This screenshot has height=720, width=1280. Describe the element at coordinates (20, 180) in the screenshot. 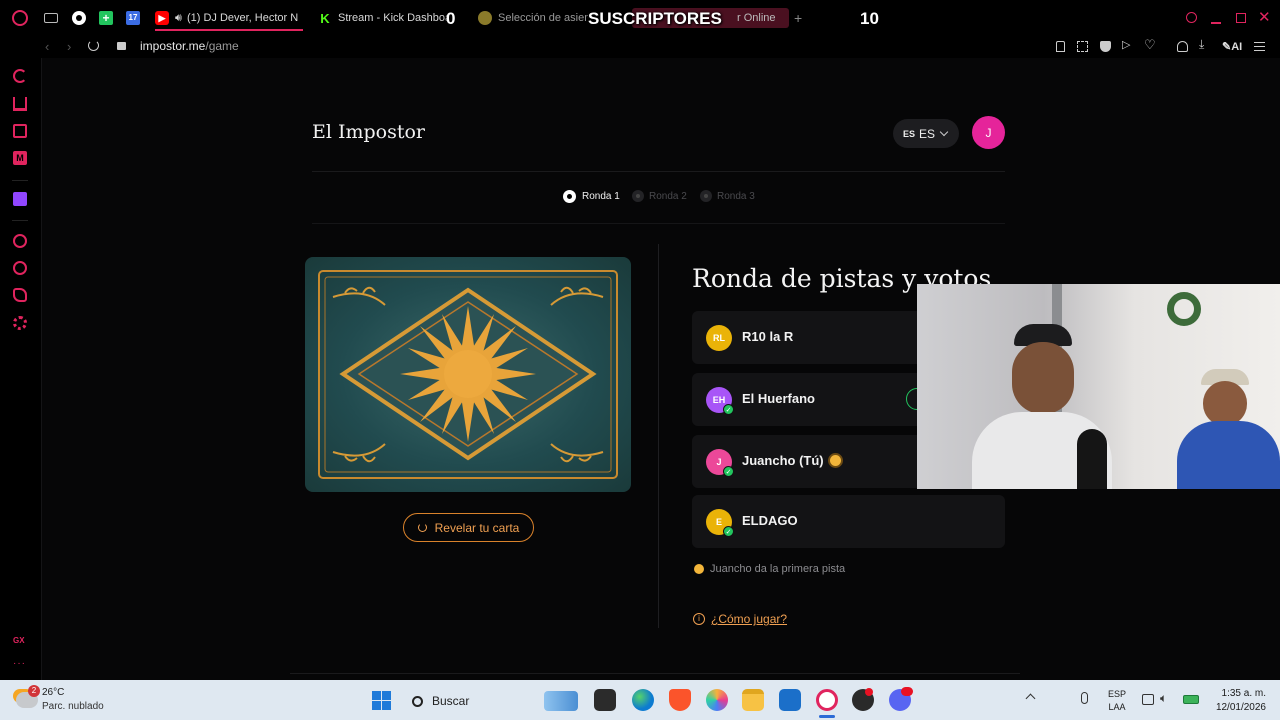

I see `sidebar-divider` at that location.